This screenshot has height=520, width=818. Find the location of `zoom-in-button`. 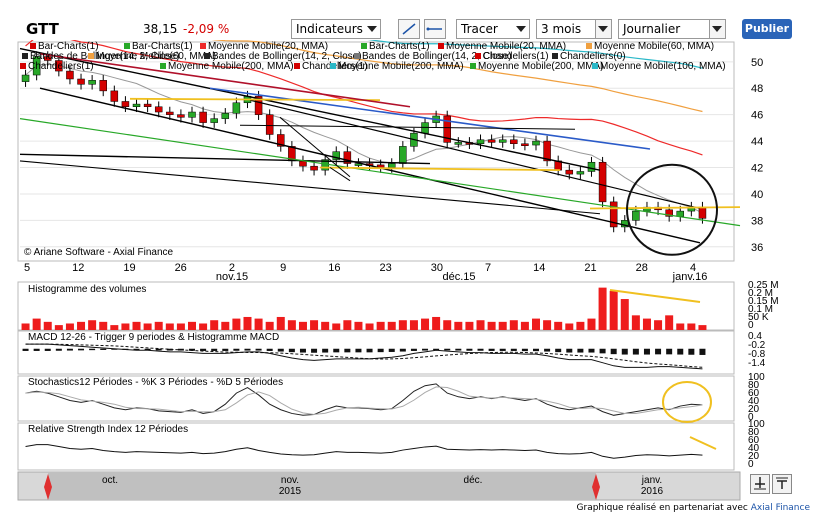

zoom-in-button is located at coordinates (760, 484).